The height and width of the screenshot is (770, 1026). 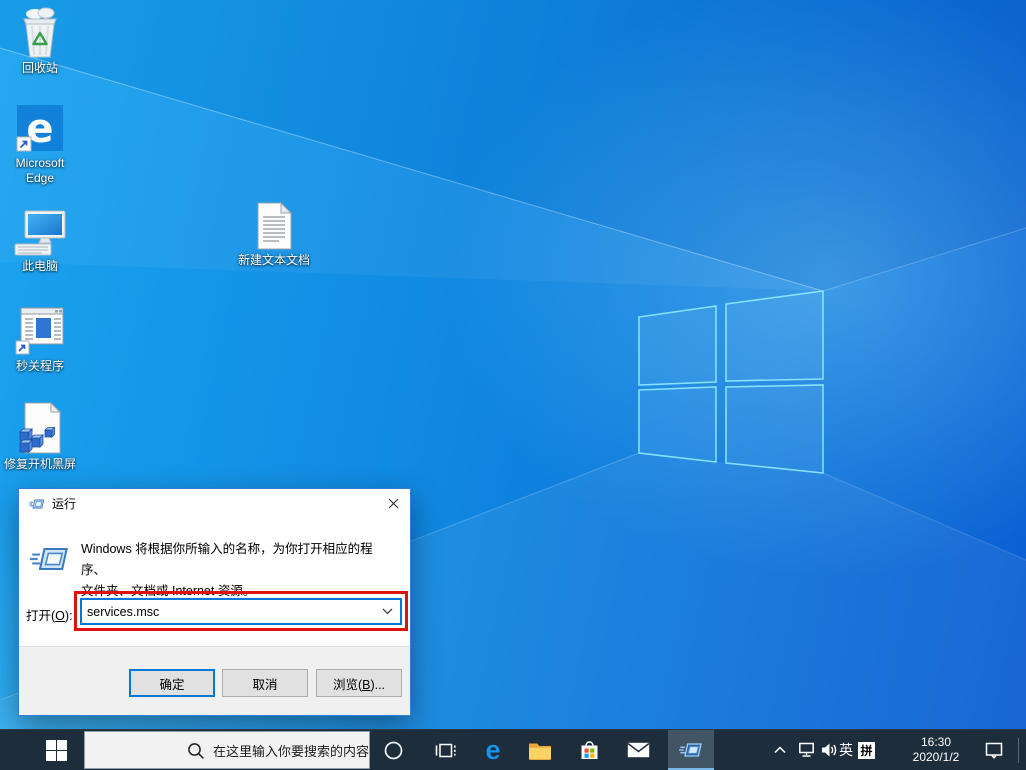 What do you see at coordinates (936, 742) in the screenshot?
I see `clock-time: 16:30` at bounding box center [936, 742].